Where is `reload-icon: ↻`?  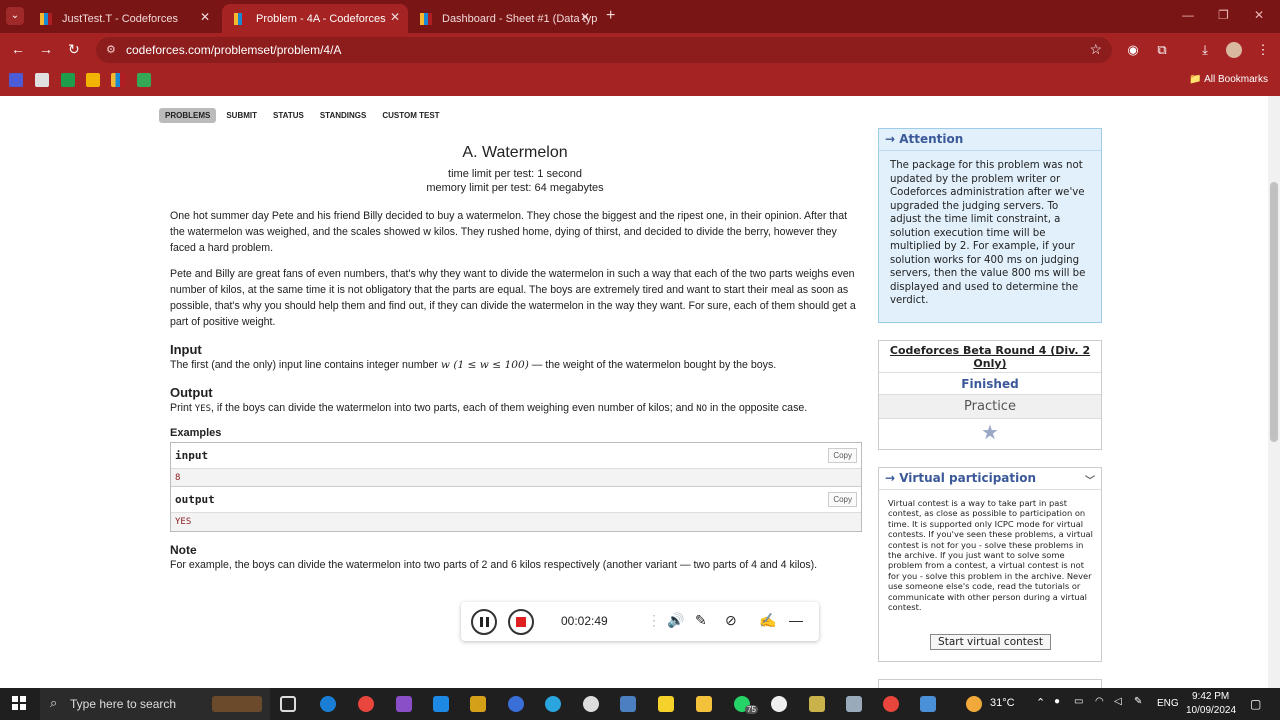
reload-icon: ↻ is located at coordinates (74, 49).